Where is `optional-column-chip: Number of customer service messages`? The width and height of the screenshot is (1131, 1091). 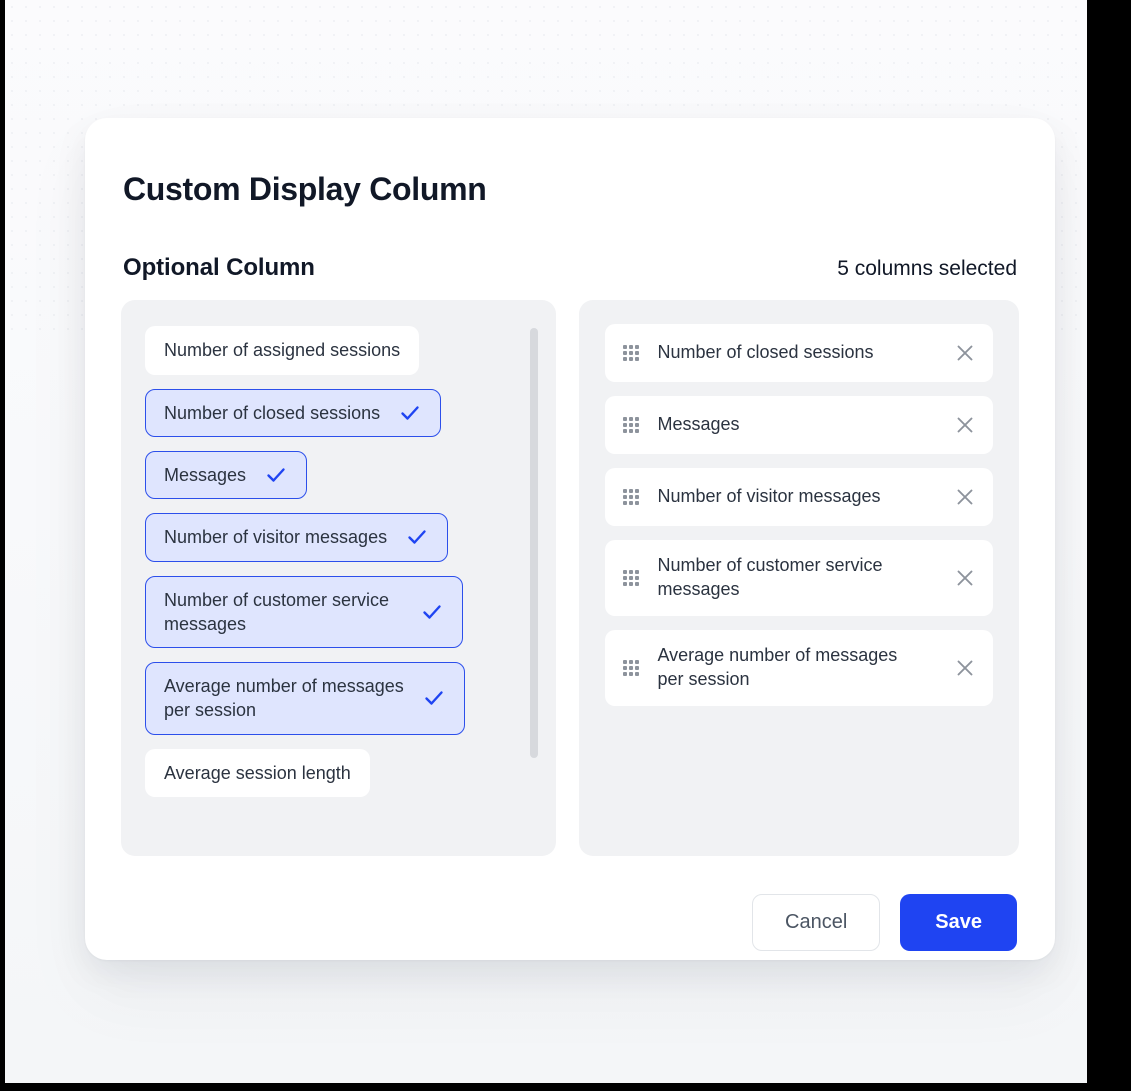
optional-column-chip: Number of customer service messages is located at coordinates (304, 612).